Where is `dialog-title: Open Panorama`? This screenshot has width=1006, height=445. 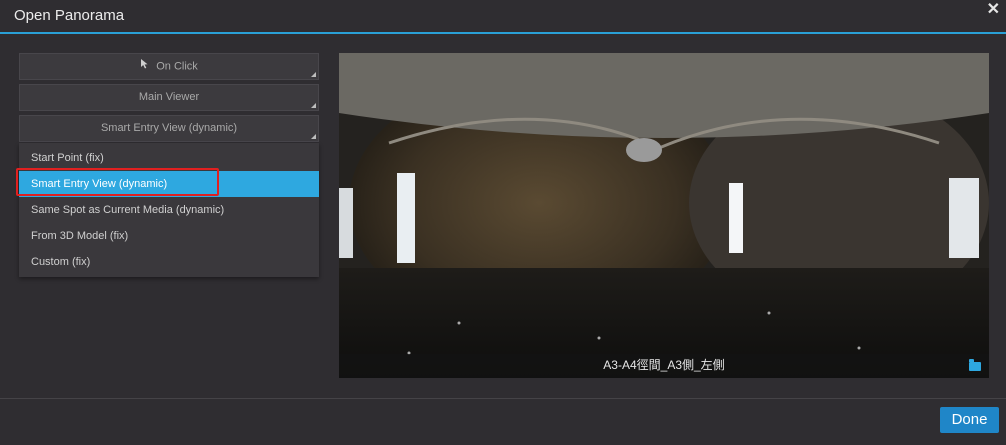 dialog-title: Open Panorama is located at coordinates (69, 15).